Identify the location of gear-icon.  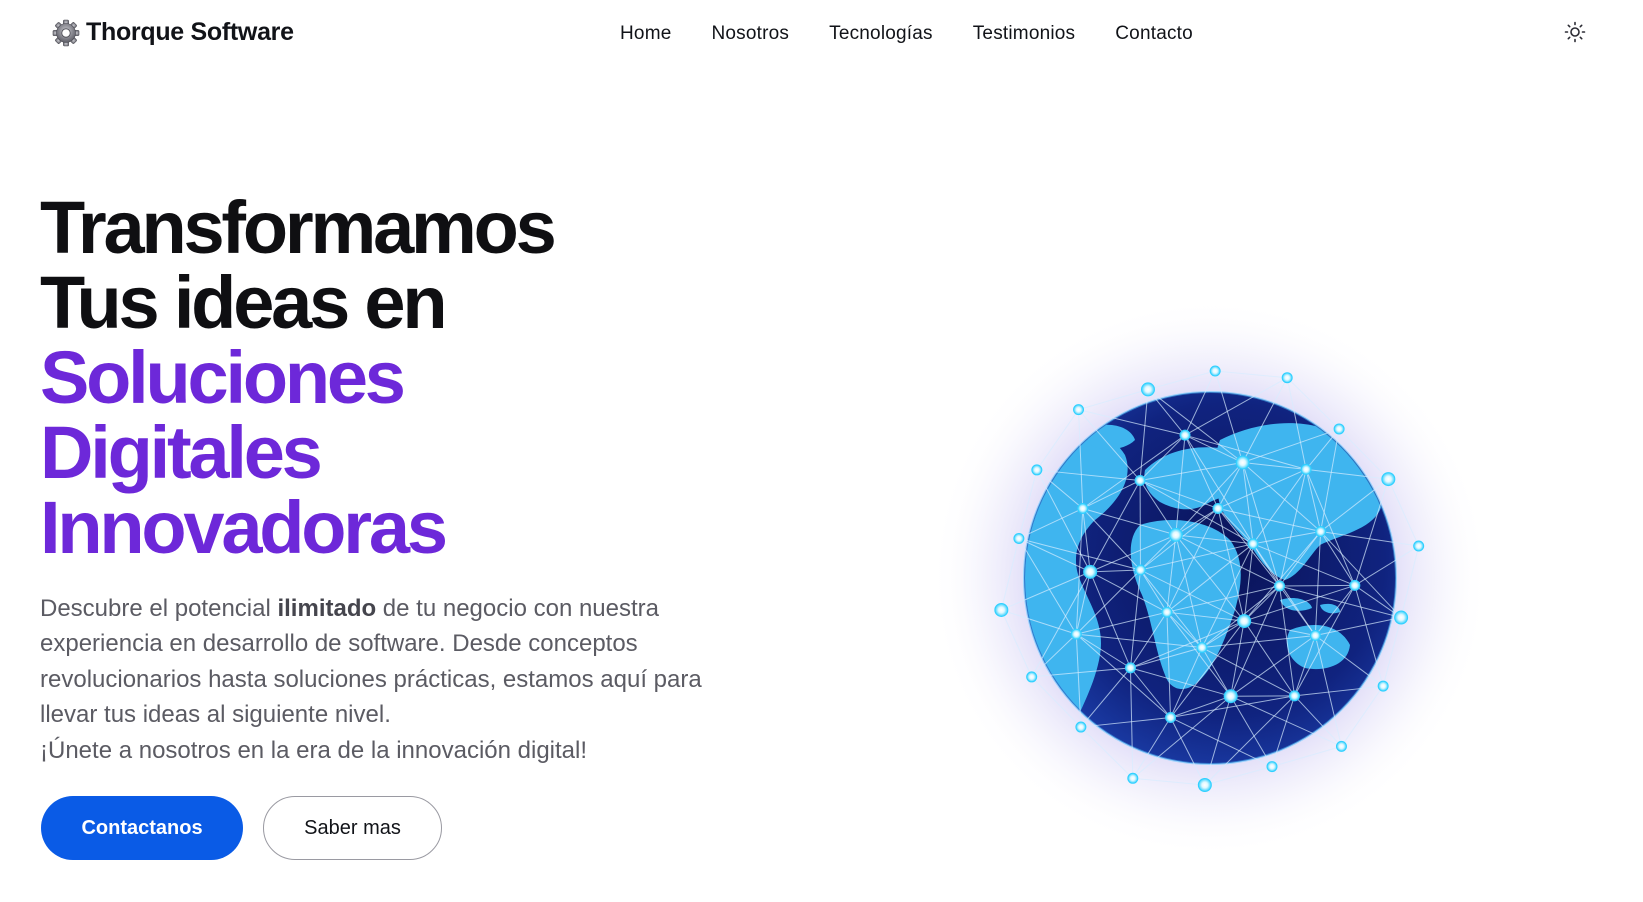
(66, 33).